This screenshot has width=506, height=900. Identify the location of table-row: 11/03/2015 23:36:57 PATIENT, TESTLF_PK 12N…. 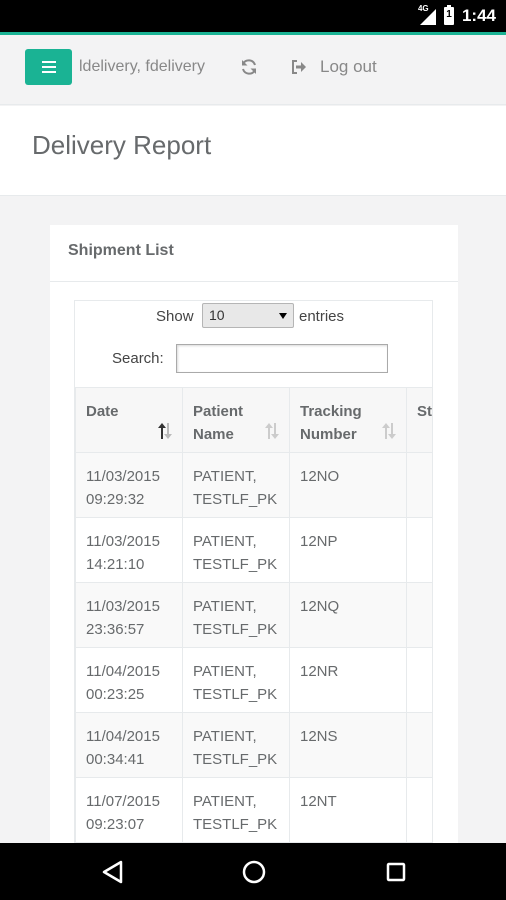
(253, 615).